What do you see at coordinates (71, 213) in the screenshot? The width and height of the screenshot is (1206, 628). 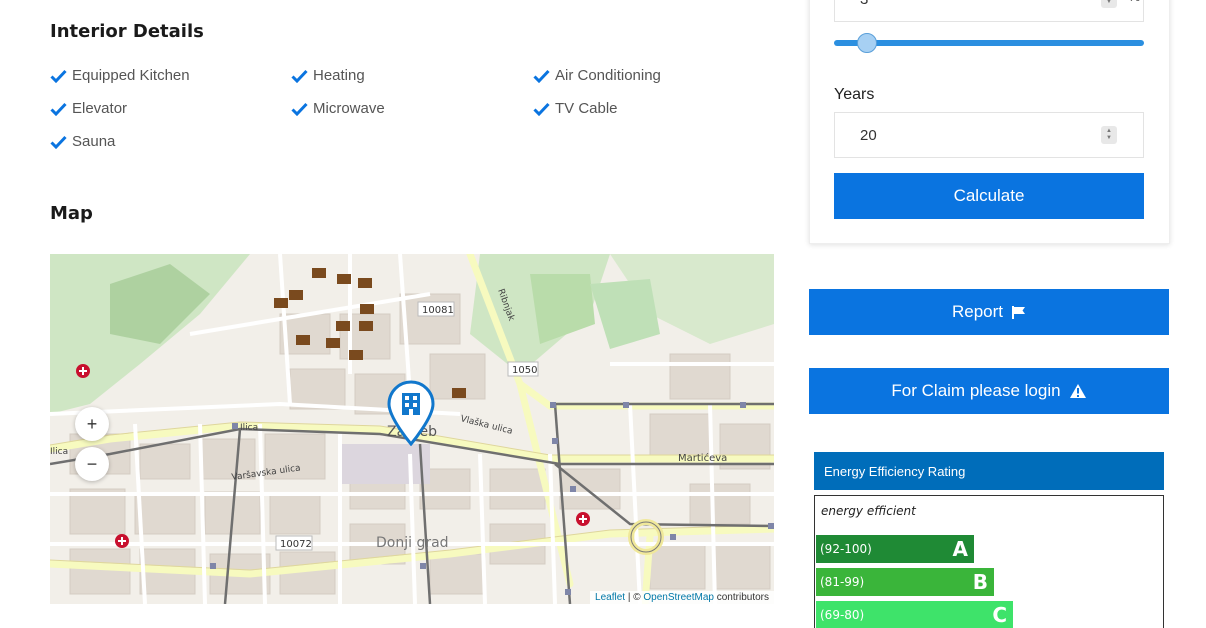 I see `map-heading: Map` at bounding box center [71, 213].